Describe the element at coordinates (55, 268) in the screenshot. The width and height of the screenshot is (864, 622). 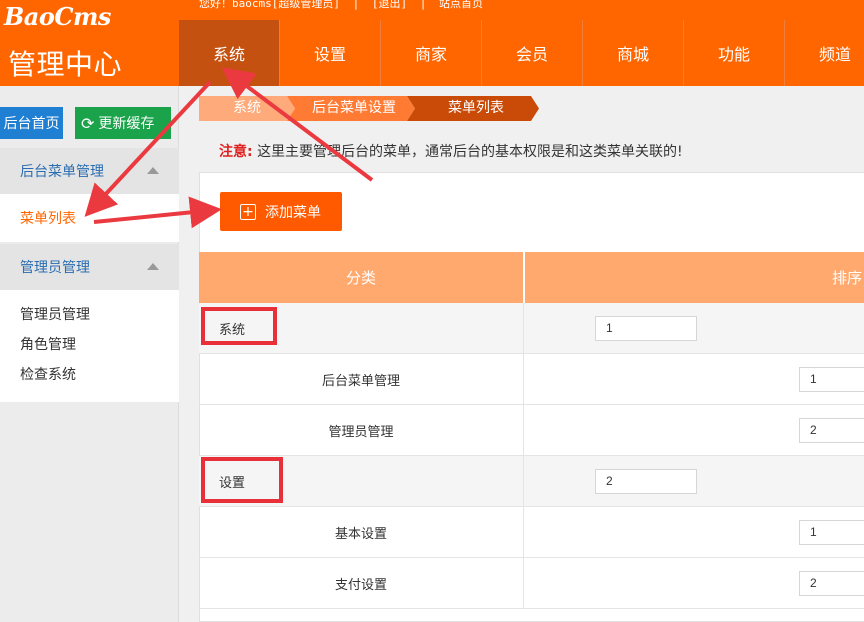
I see `sidebar-section-title: 管理员管理` at that location.